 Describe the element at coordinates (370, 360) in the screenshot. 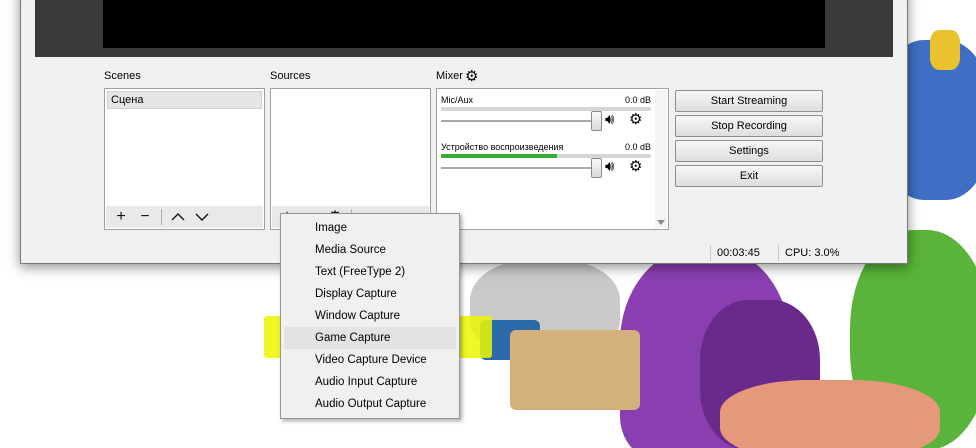

I see `menu-item-video-capture-device: Video Capture Device` at that location.